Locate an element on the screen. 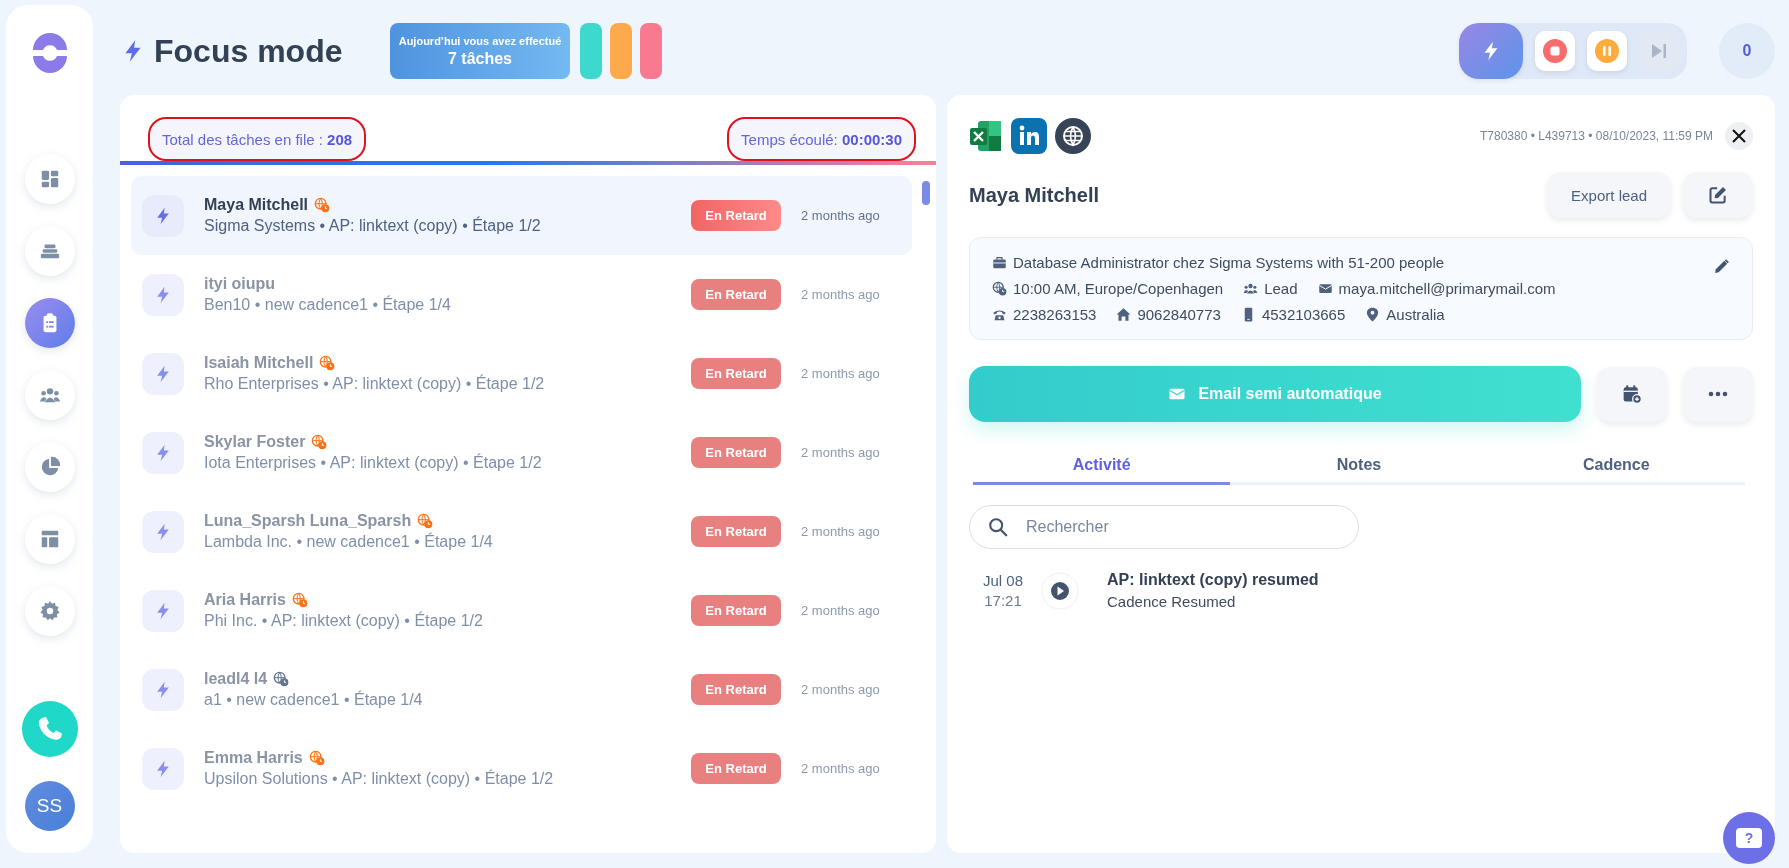 This screenshot has height=868, width=1789. home-icon is located at coordinates (1124, 314).